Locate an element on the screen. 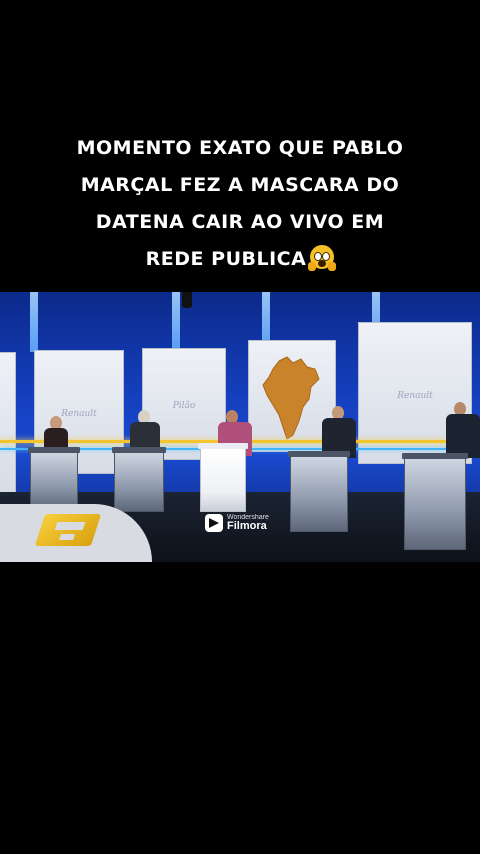 Image resolution: width=480 pixels, height=854 pixels. caption-line-2: MARÇAL FEZ A MASCARA DO is located at coordinates (240, 185).